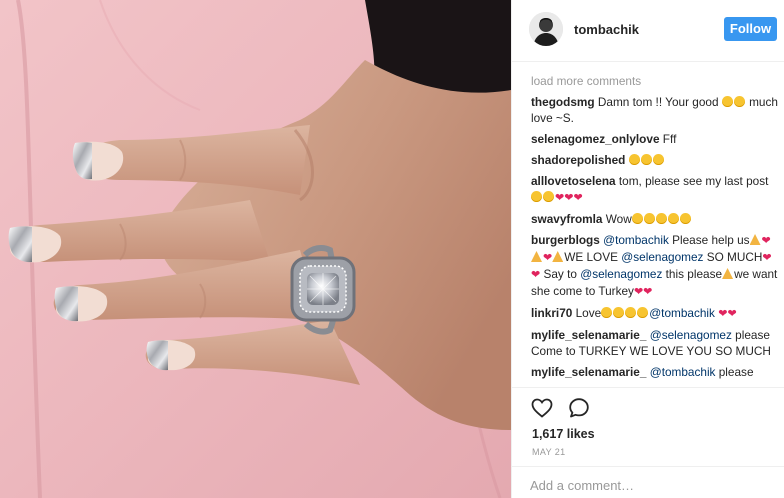 Image resolution: width=784 pixels, height=498 pixels. I want to click on load-more-comments-link: load more comments, so click(655, 81).